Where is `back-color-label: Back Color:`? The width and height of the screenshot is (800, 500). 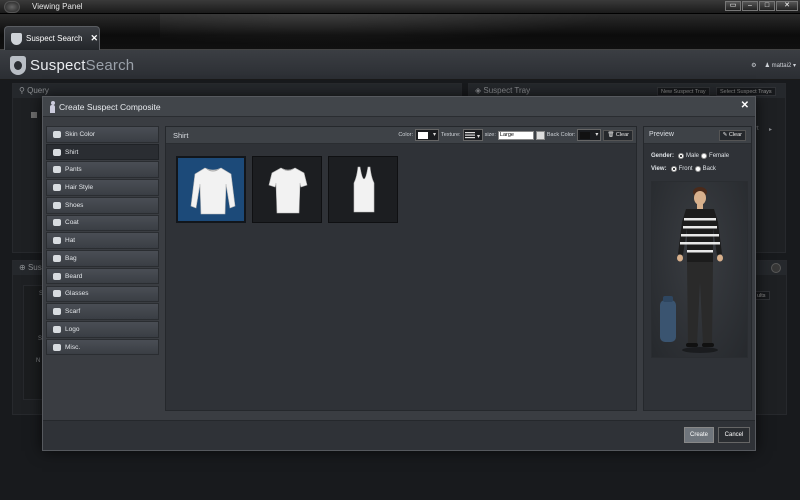 back-color-label: Back Color: is located at coordinates (561, 135).